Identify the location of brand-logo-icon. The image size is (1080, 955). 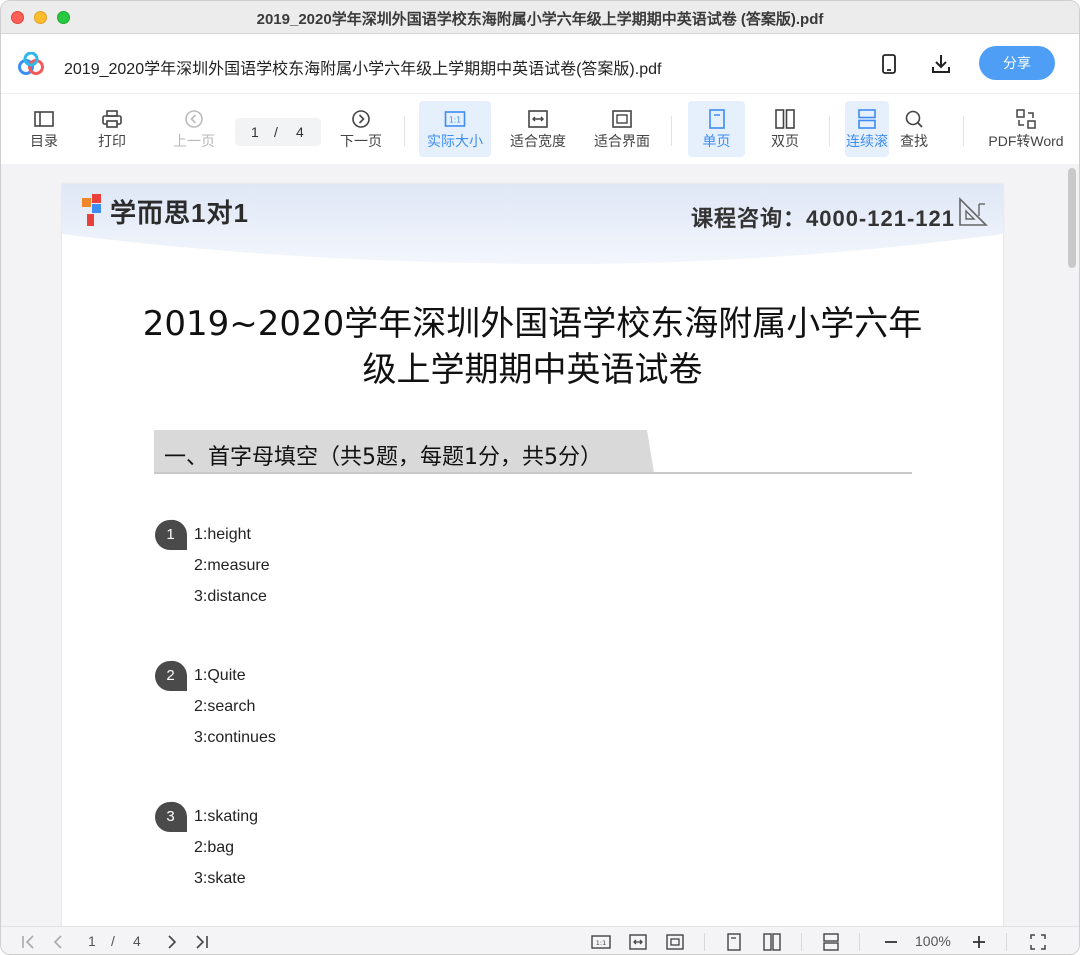
(91, 210).